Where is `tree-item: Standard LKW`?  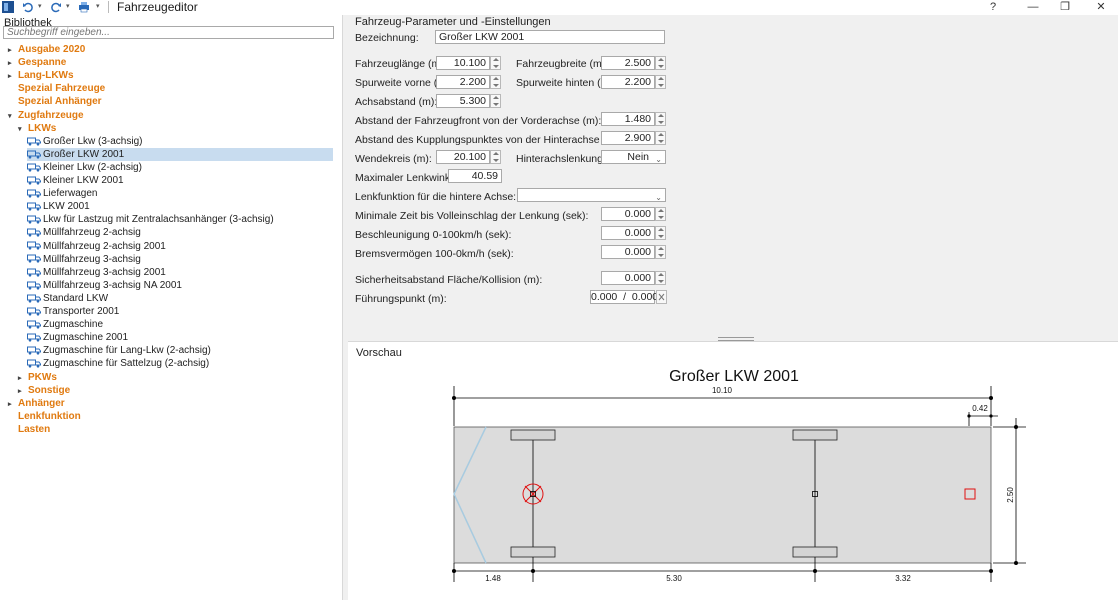
tree-item: Standard LKW is located at coordinates (67, 298).